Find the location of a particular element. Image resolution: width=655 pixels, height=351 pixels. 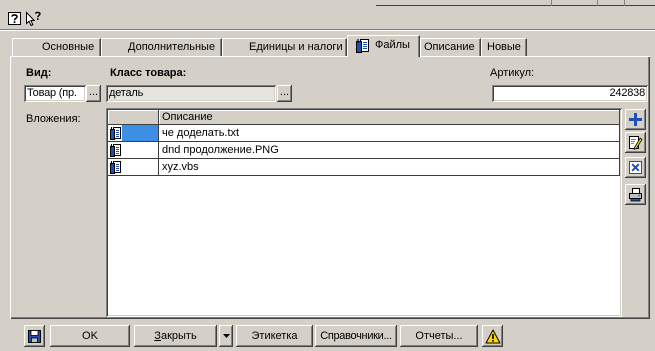

print-preview-icon is located at coordinates (635, 195).